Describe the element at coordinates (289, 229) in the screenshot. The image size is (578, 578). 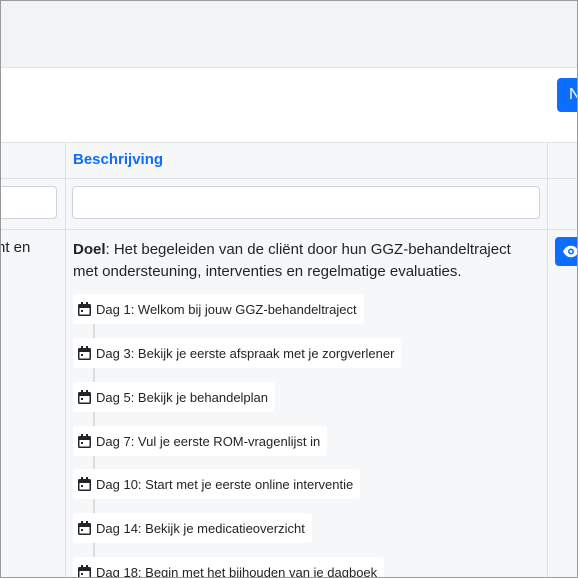
I see `filter-row-bottom-border` at that location.